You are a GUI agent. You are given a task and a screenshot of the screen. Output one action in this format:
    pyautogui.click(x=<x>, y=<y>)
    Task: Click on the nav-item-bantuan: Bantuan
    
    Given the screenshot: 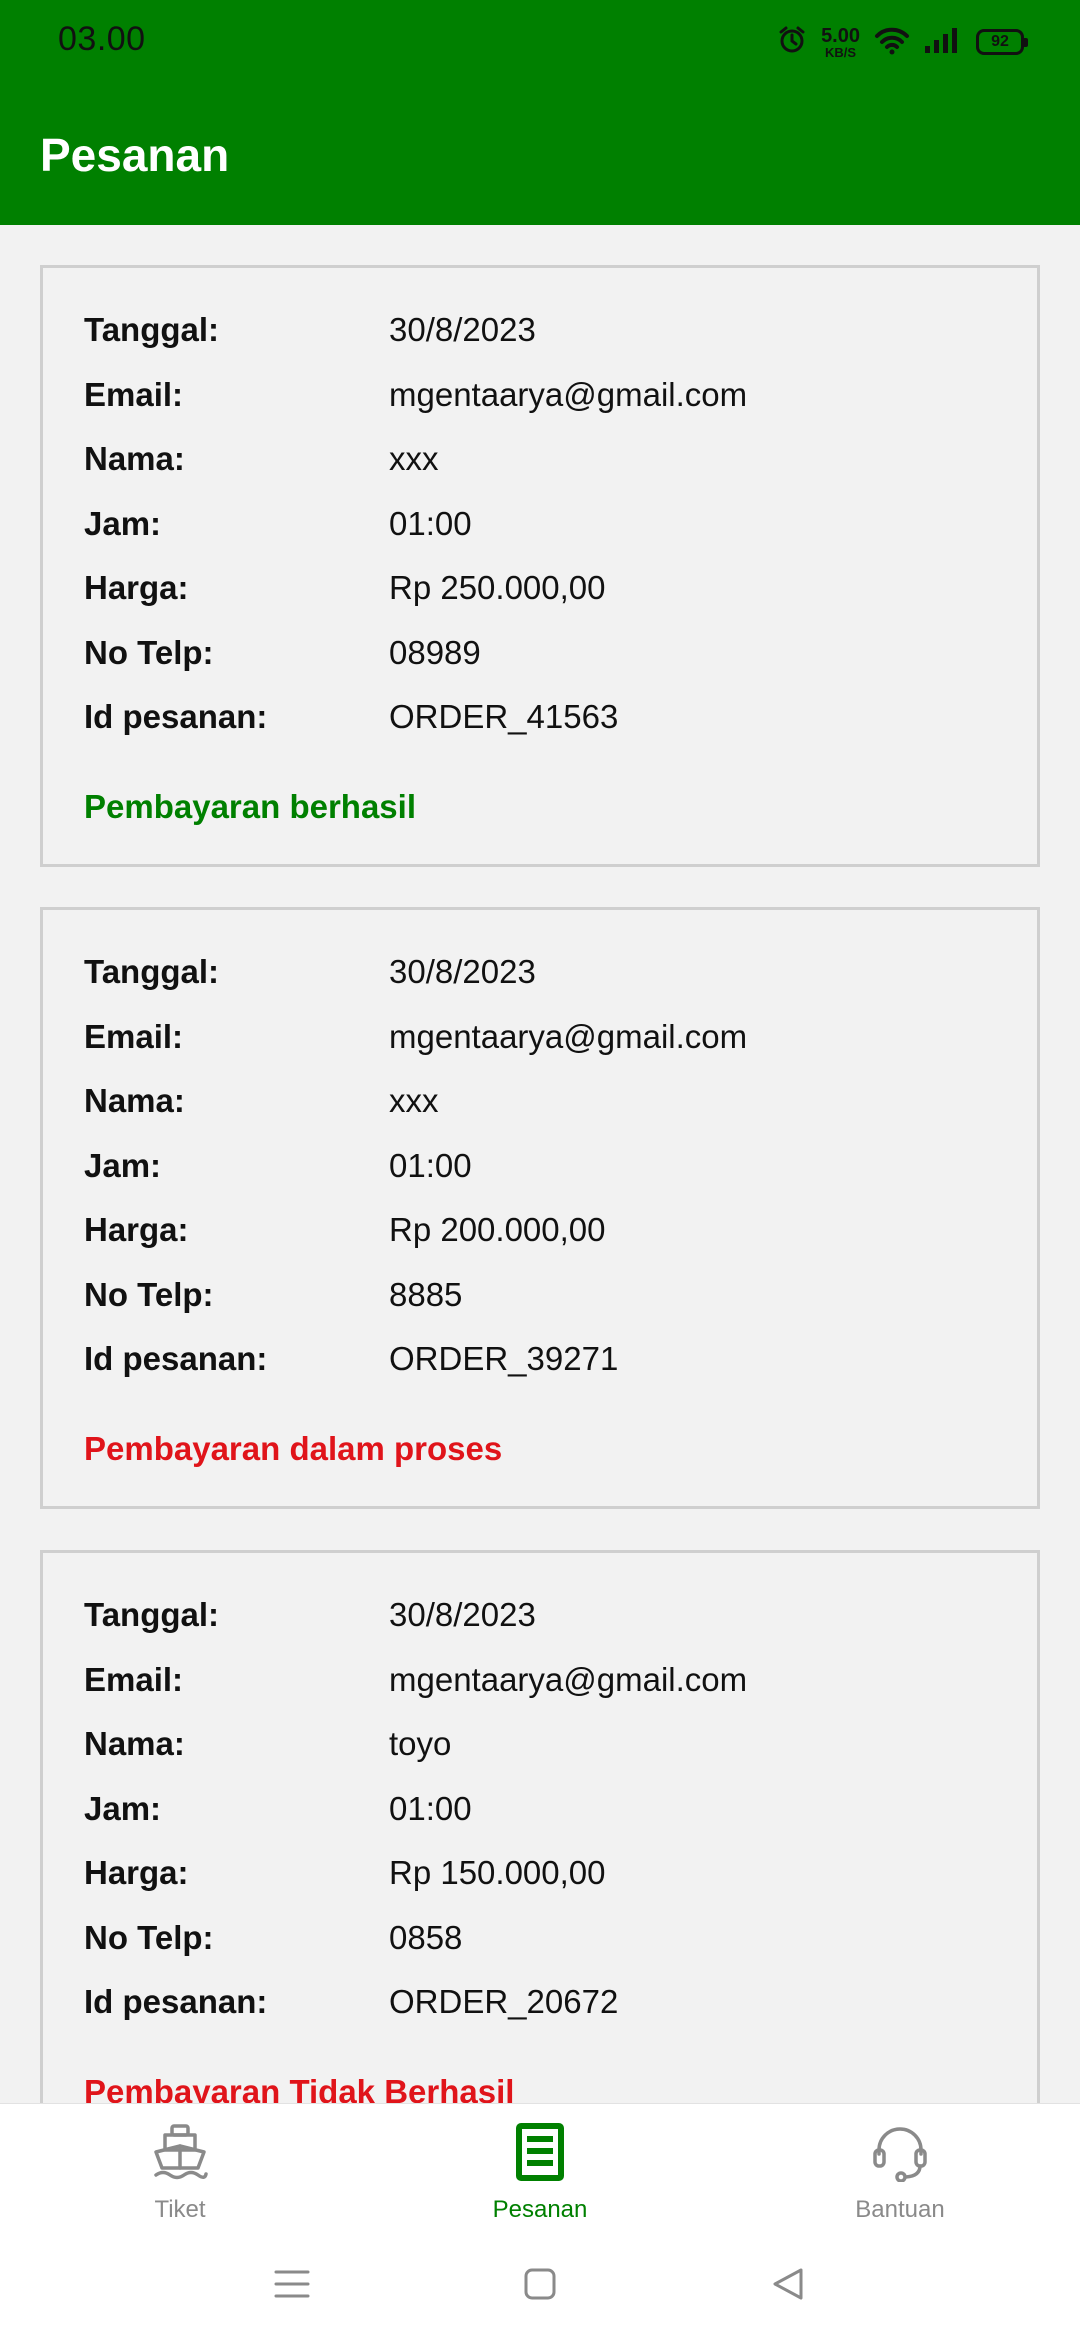 What is the action you would take?
    pyautogui.click(x=900, y=2166)
    